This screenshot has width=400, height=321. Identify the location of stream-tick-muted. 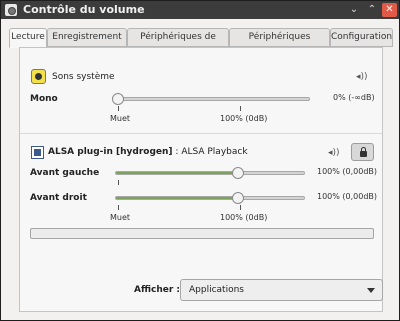
(118, 207).